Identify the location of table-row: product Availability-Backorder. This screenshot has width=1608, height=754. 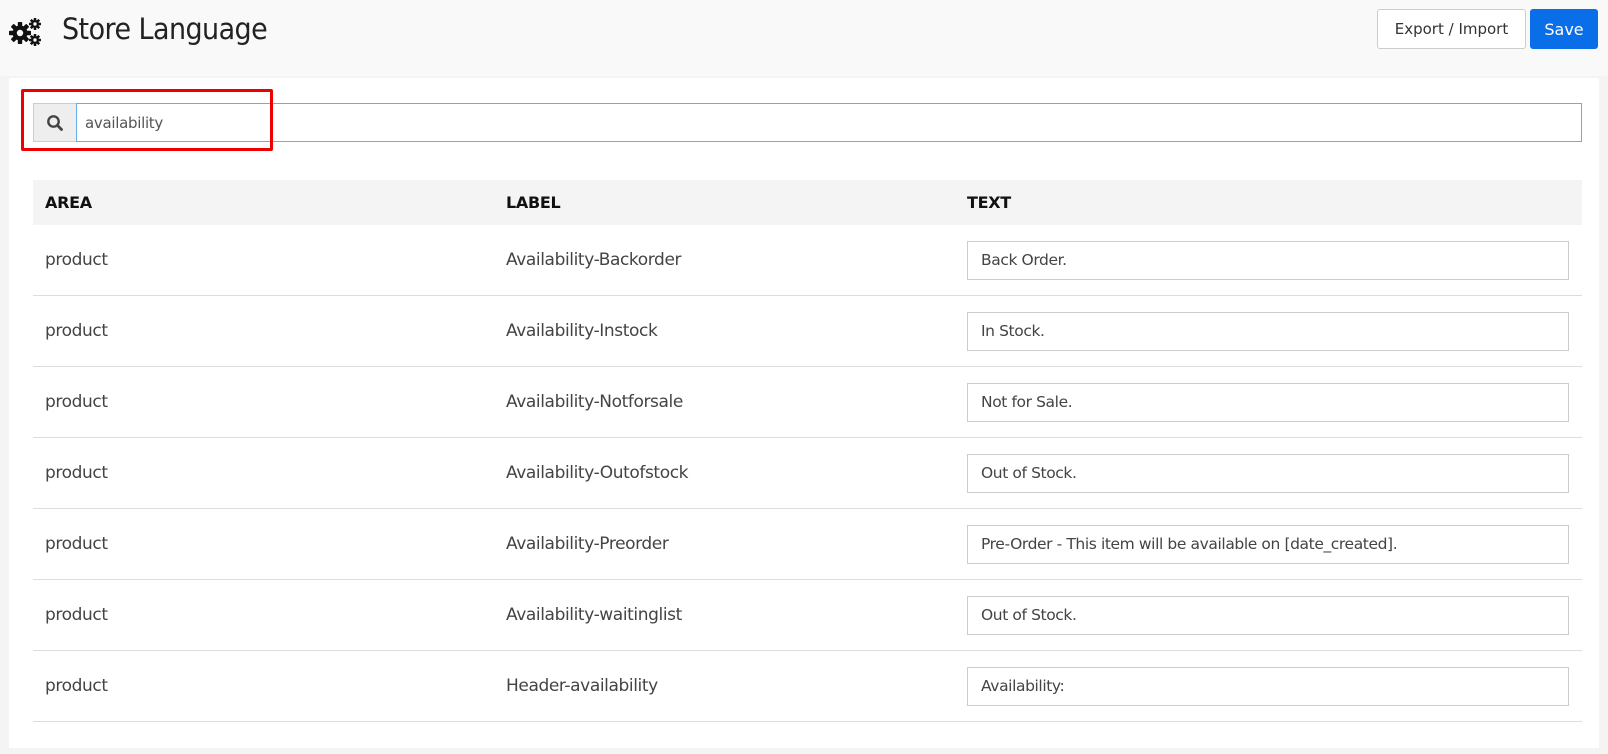
(807, 260).